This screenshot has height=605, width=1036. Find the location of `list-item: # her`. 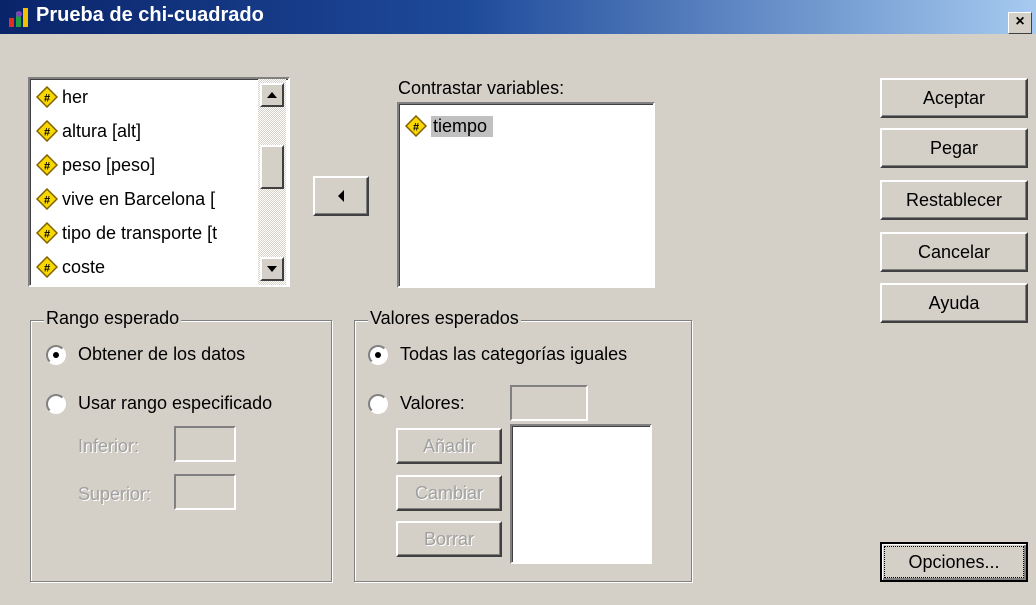

list-item: # her is located at coordinates (62, 97).